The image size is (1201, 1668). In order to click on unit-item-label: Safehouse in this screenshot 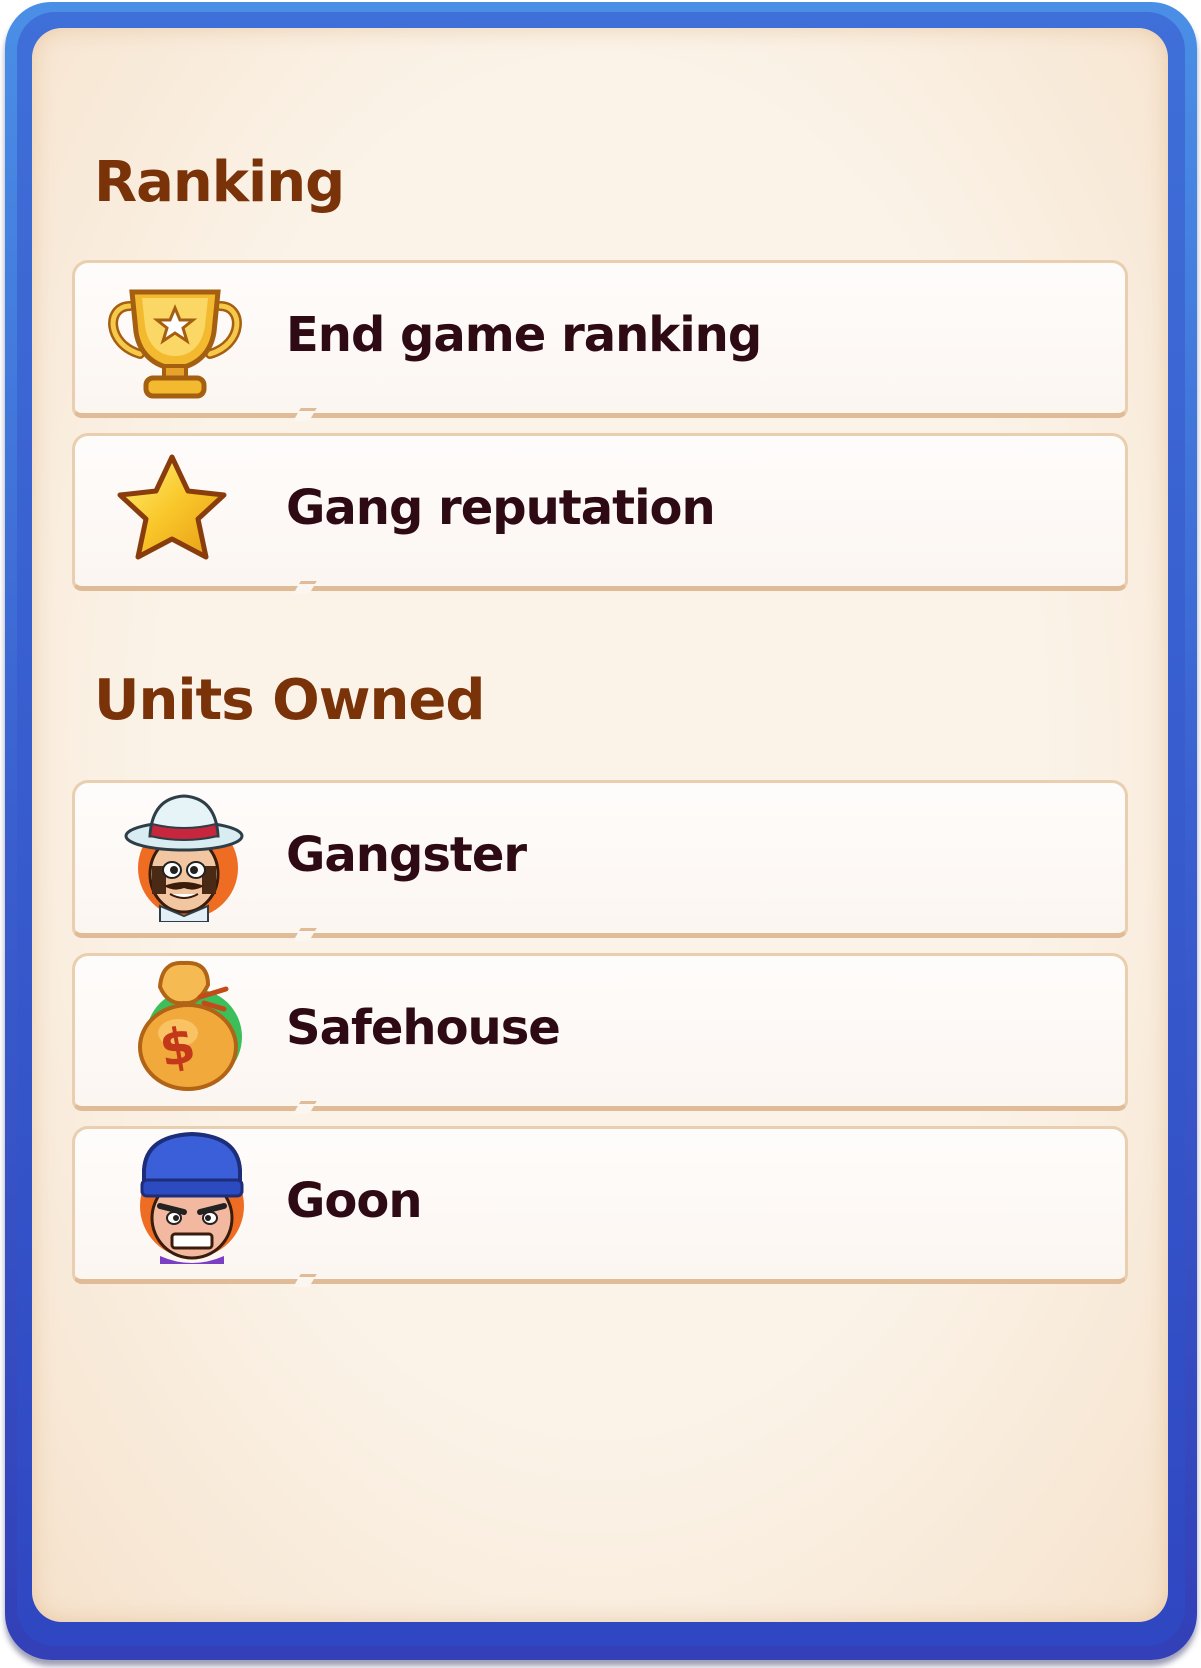, I will do `click(423, 1028)`.